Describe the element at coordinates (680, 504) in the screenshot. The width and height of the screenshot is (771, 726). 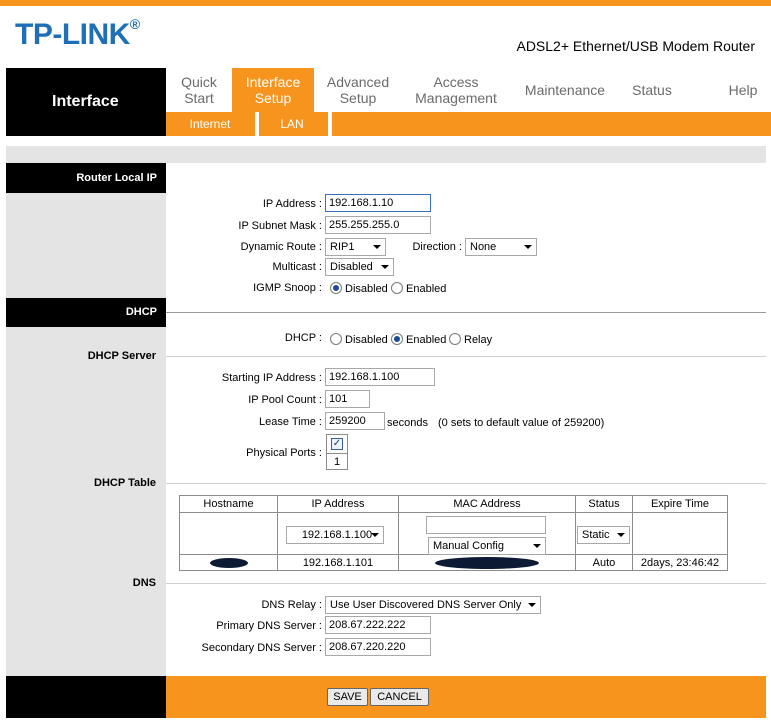
I see `column-header: Expire Time` at that location.